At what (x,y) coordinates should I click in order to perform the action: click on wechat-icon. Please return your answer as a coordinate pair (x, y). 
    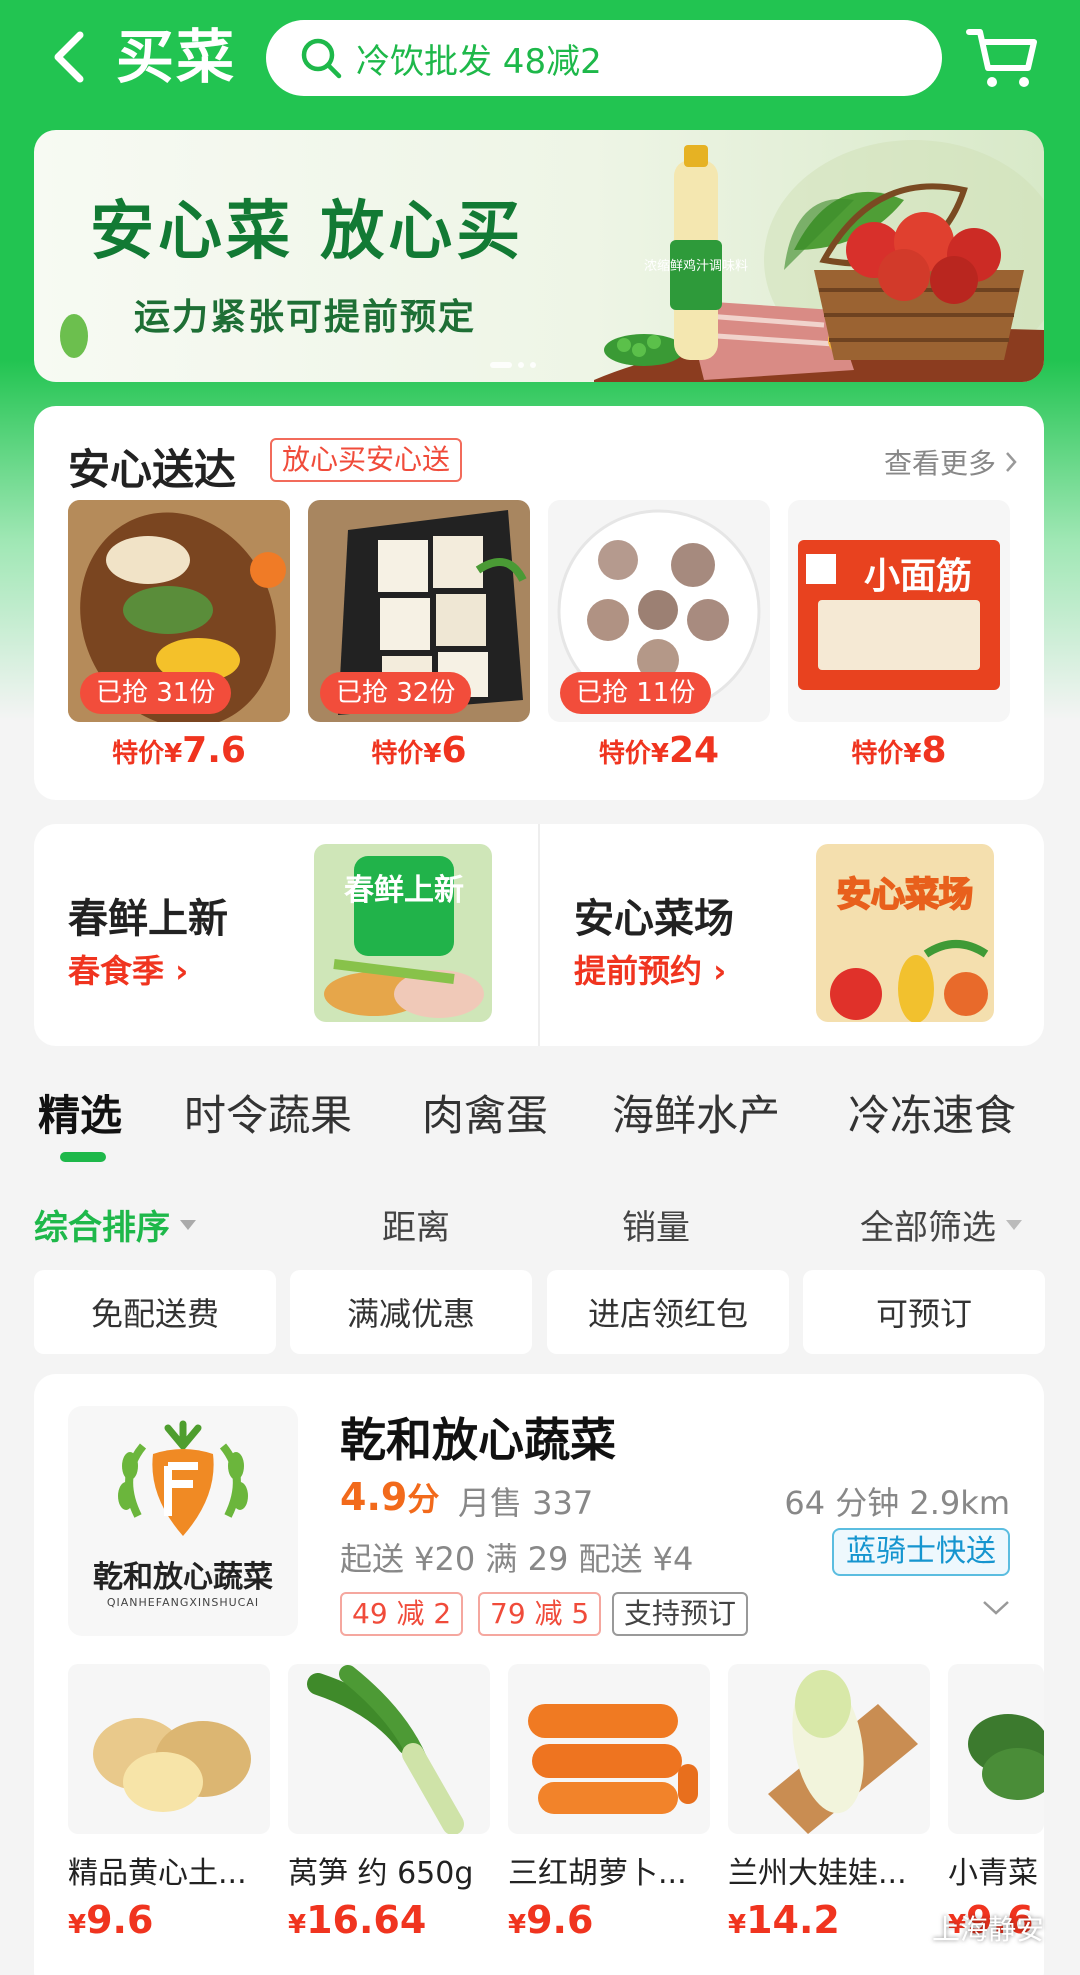
    Looking at the image, I should click on (906, 1927).